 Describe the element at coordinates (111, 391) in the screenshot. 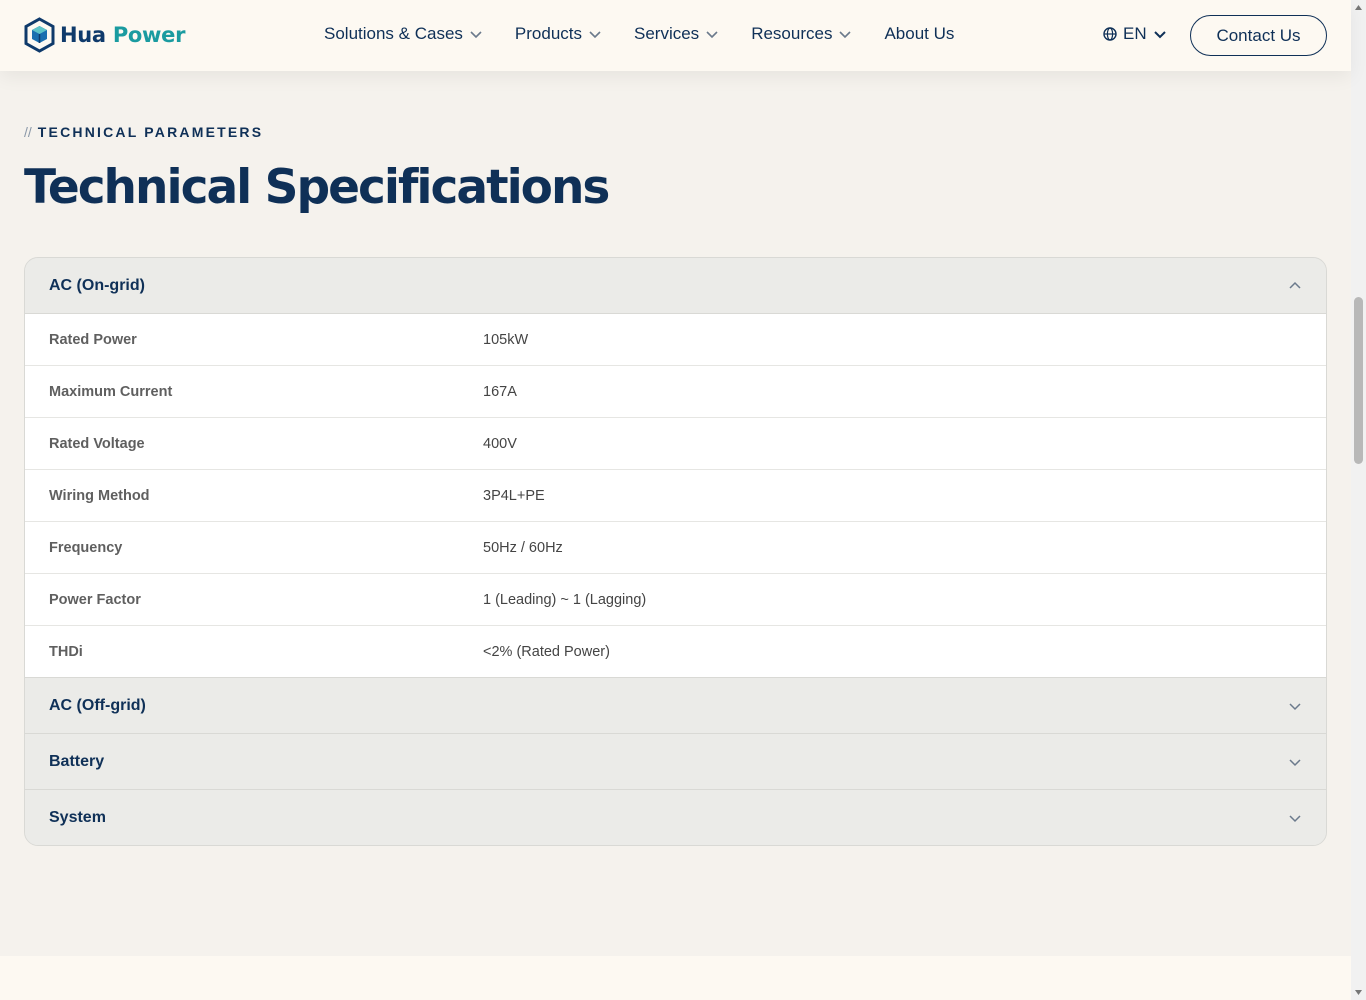

I see `spec-label: Maximum Current` at that location.